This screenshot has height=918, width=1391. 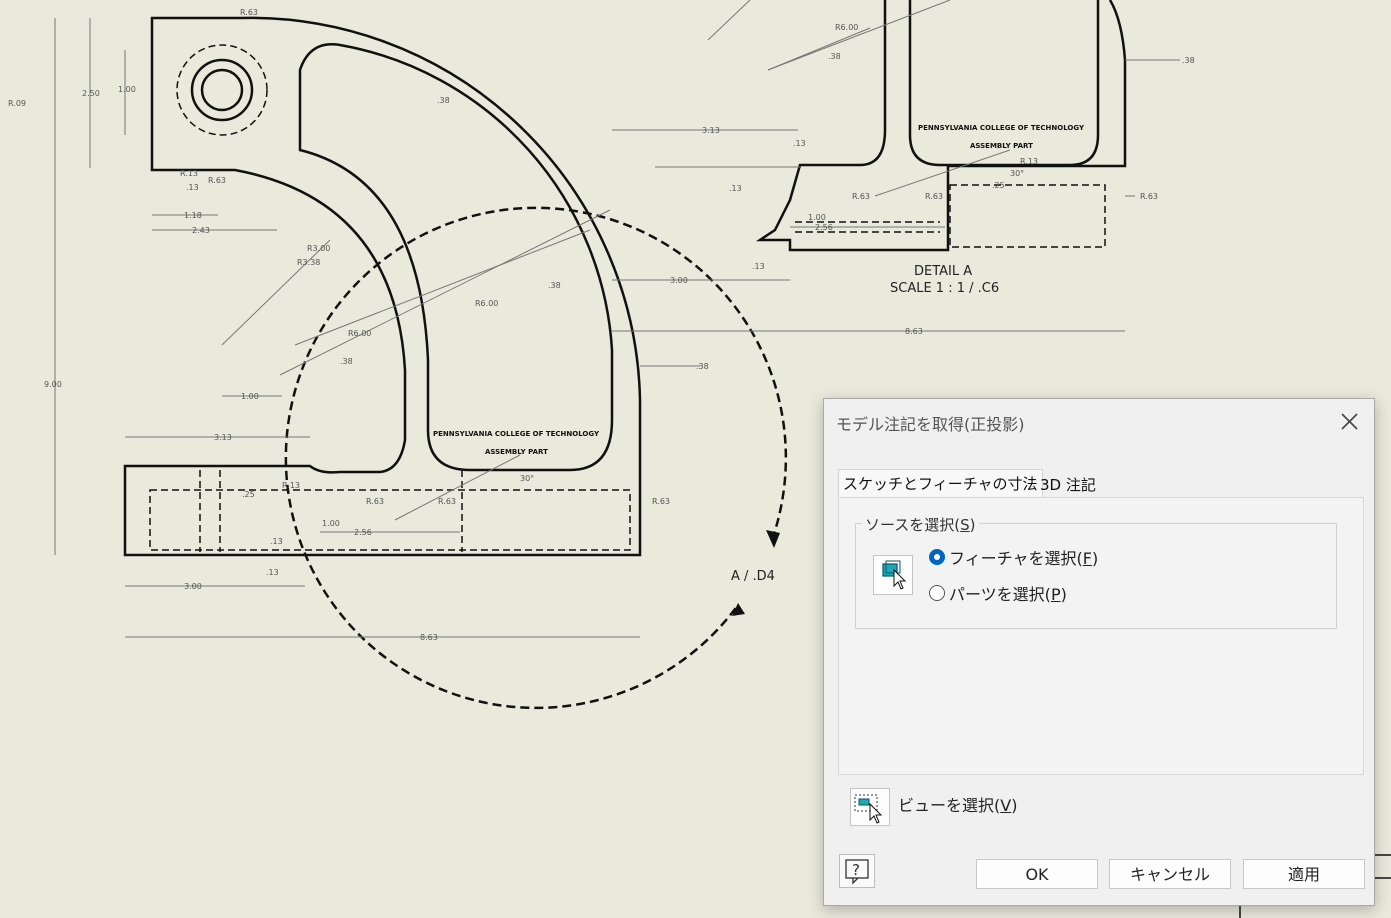 What do you see at coordinates (1037, 874) in the screenshot?
I see `ok-button: OK` at bounding box center [1037, 874].